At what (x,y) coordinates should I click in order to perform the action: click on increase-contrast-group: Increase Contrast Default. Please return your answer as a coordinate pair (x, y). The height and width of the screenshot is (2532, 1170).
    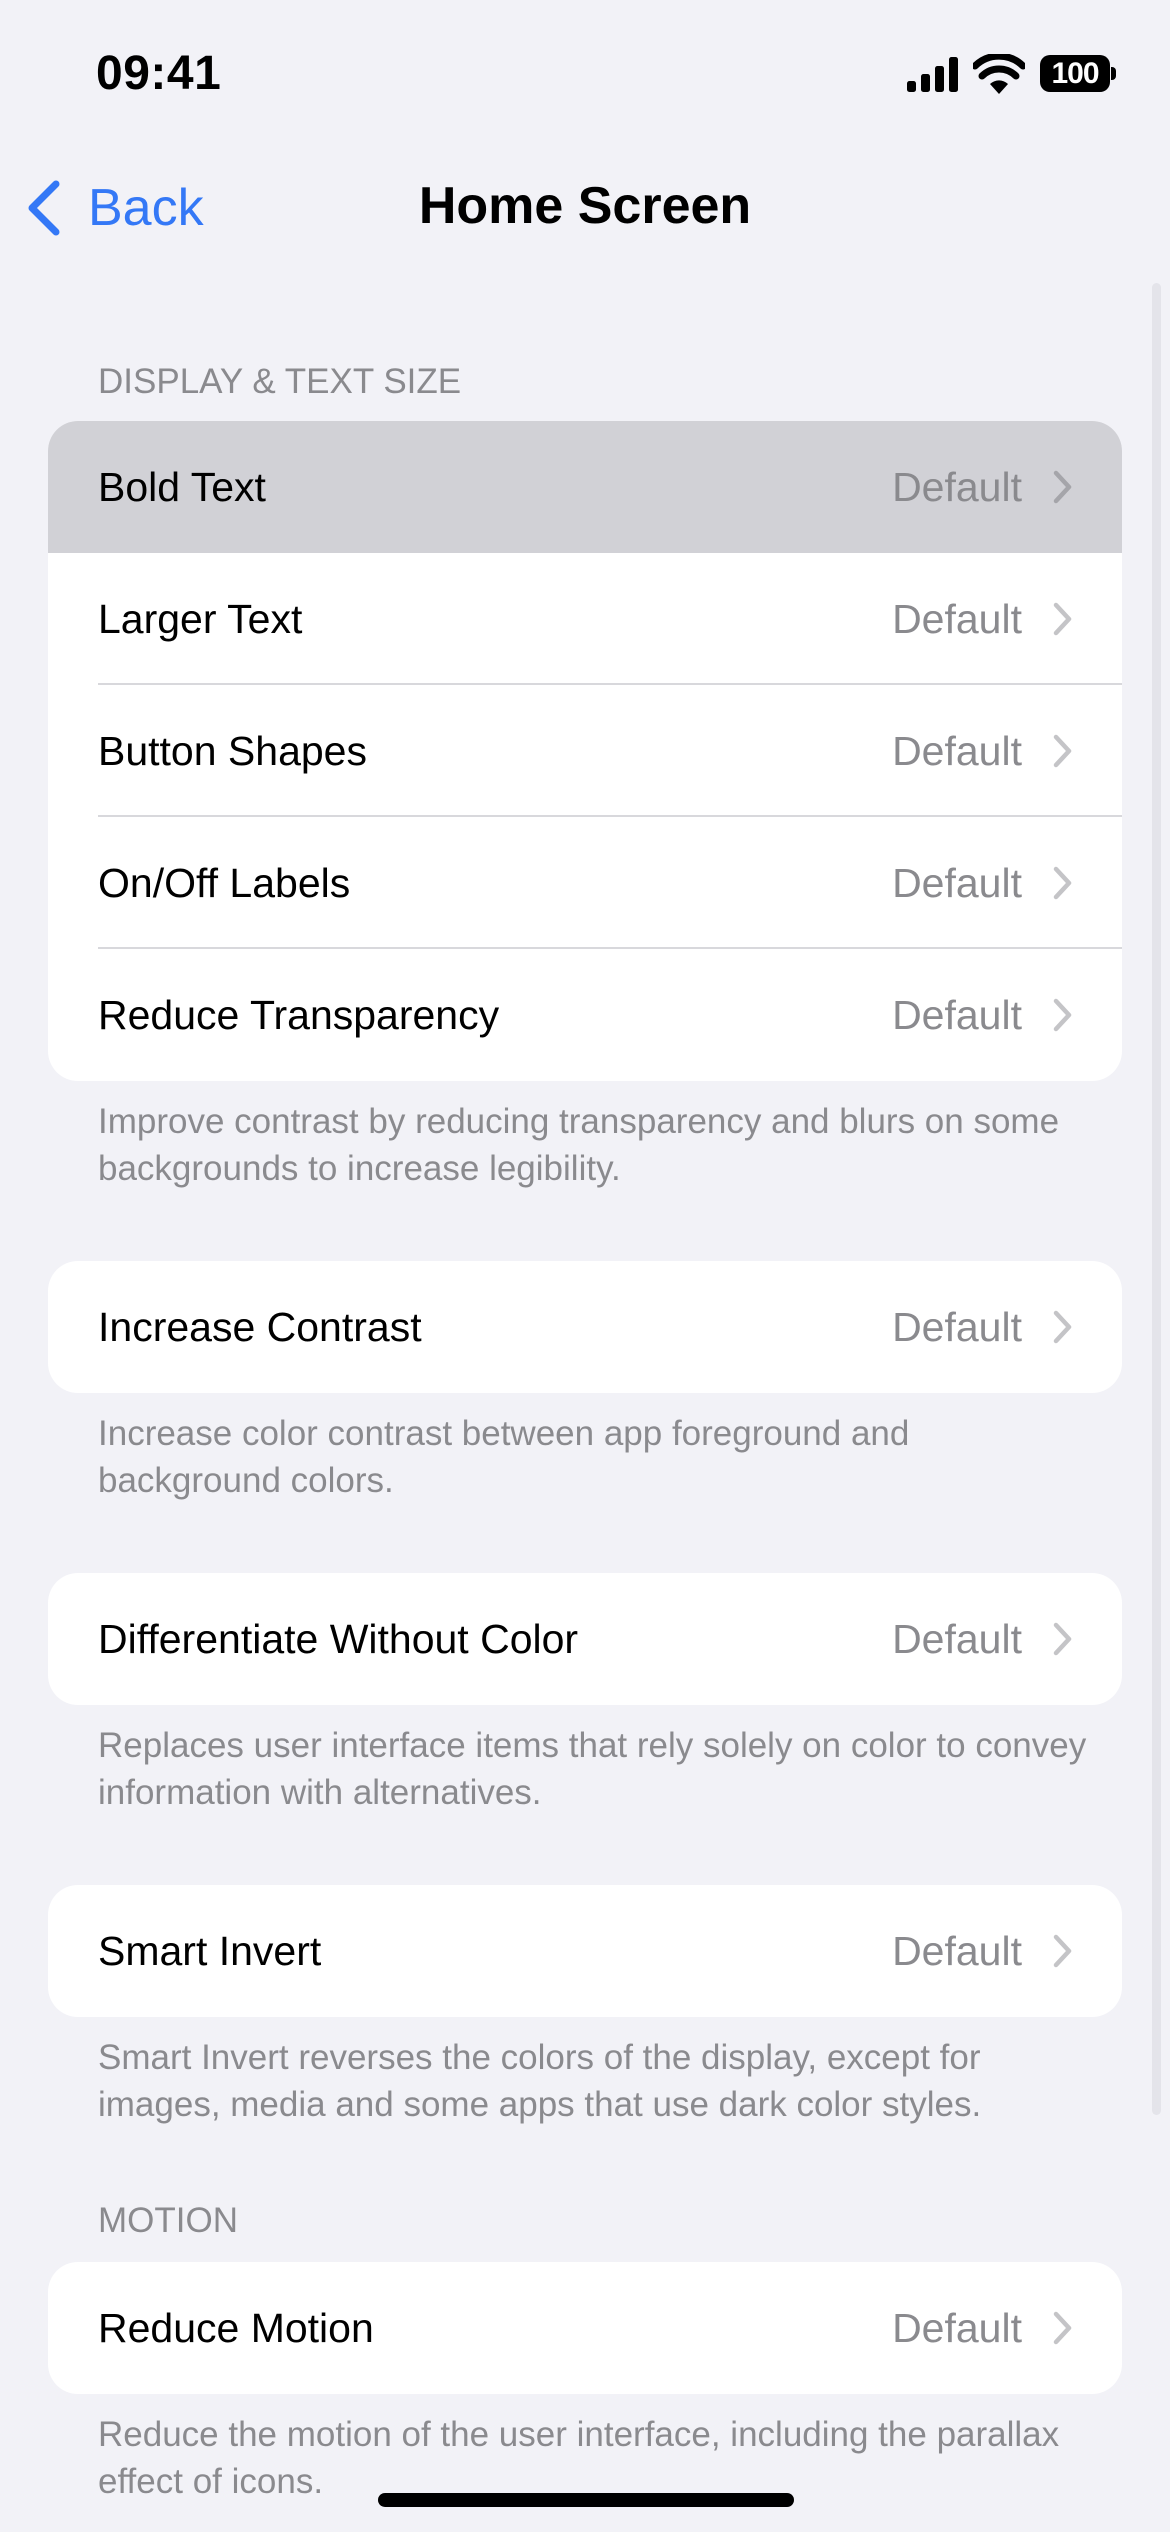
    Looking at the image, I should click on (585, 1327).